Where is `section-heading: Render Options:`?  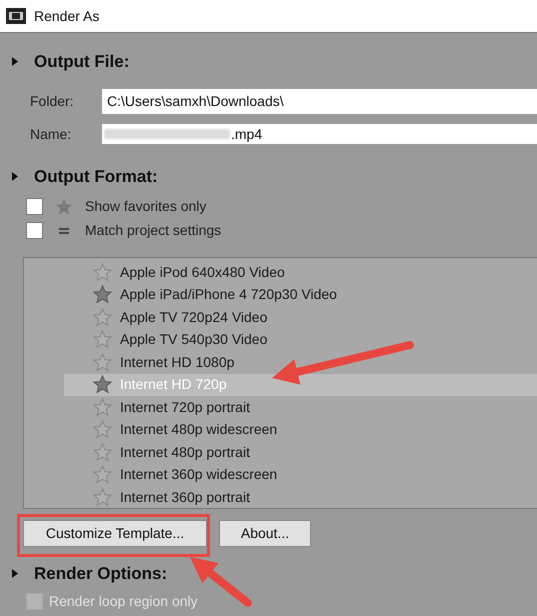 section-heading: Render Options: is located at coordinates (101, 574).